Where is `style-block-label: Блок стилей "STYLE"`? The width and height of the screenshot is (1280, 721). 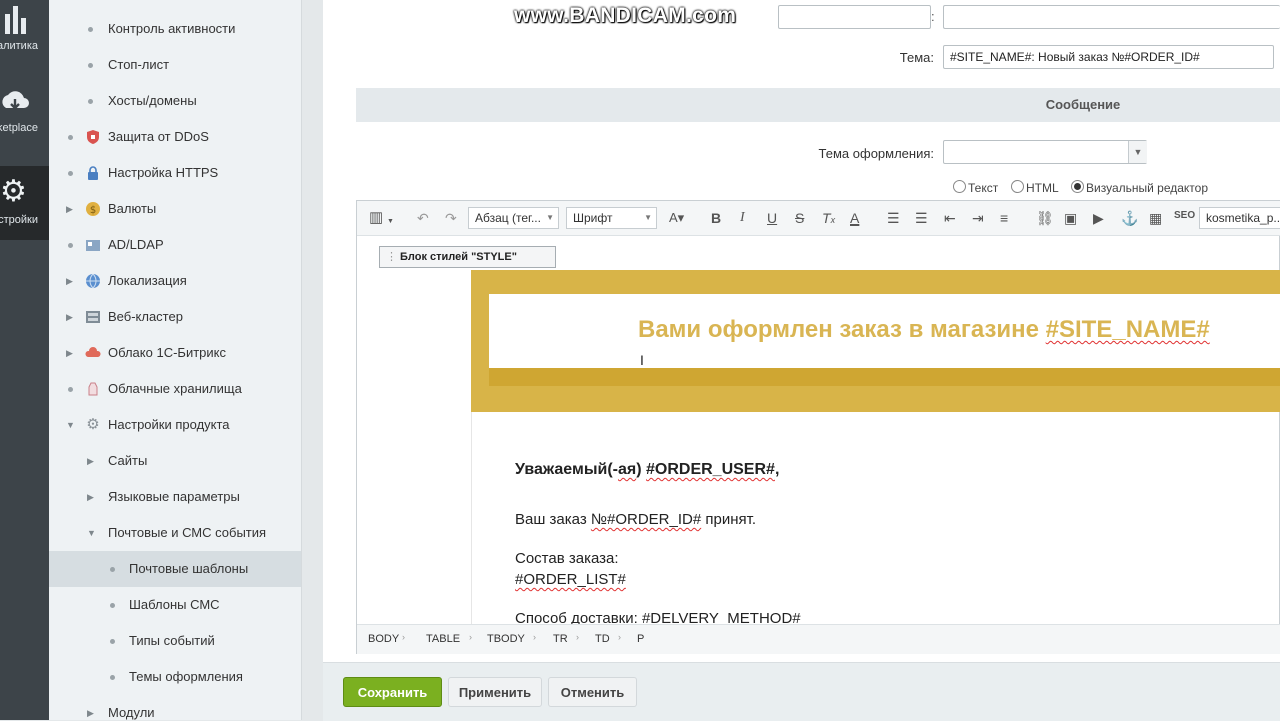 style-block-label: Блок стилей "STYLE" is located at coordinates (458, 257).